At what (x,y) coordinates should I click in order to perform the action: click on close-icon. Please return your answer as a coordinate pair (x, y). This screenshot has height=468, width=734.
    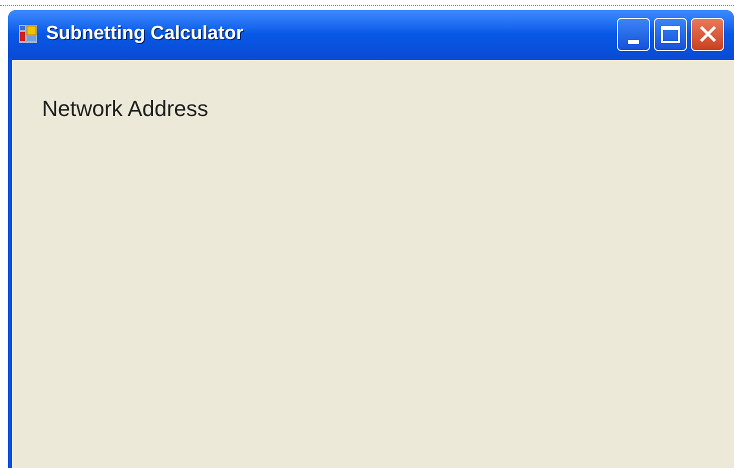
    Looking at the image, I should click on (707, 34).